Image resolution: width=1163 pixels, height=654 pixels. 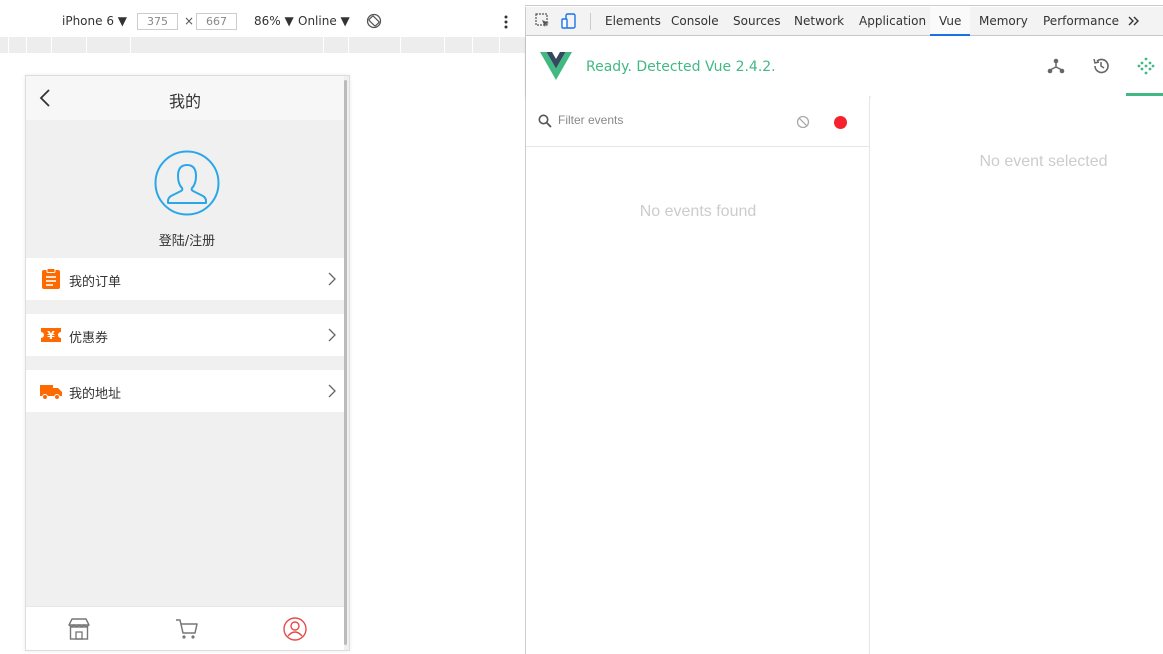 I want to click on tab-performance: Performance, so click(x=1081, y=21).